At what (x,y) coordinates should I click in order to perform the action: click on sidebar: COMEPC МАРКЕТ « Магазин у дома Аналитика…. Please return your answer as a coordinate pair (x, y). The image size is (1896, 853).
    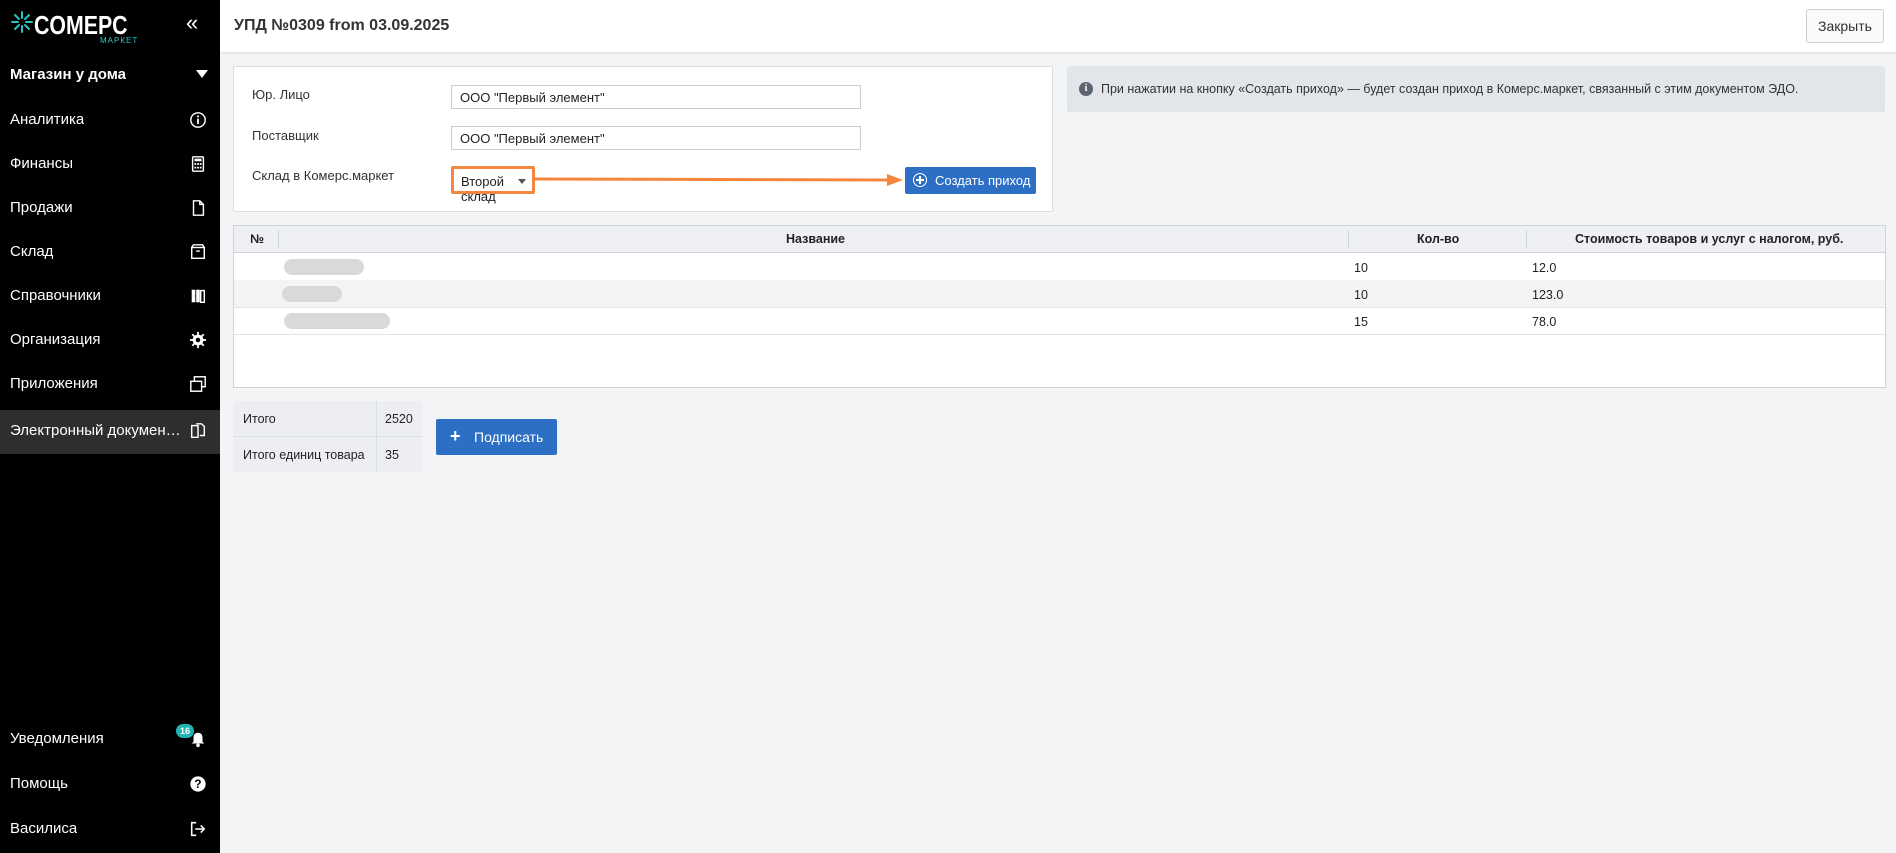
    Looking at the image, I should click on (110, 426).